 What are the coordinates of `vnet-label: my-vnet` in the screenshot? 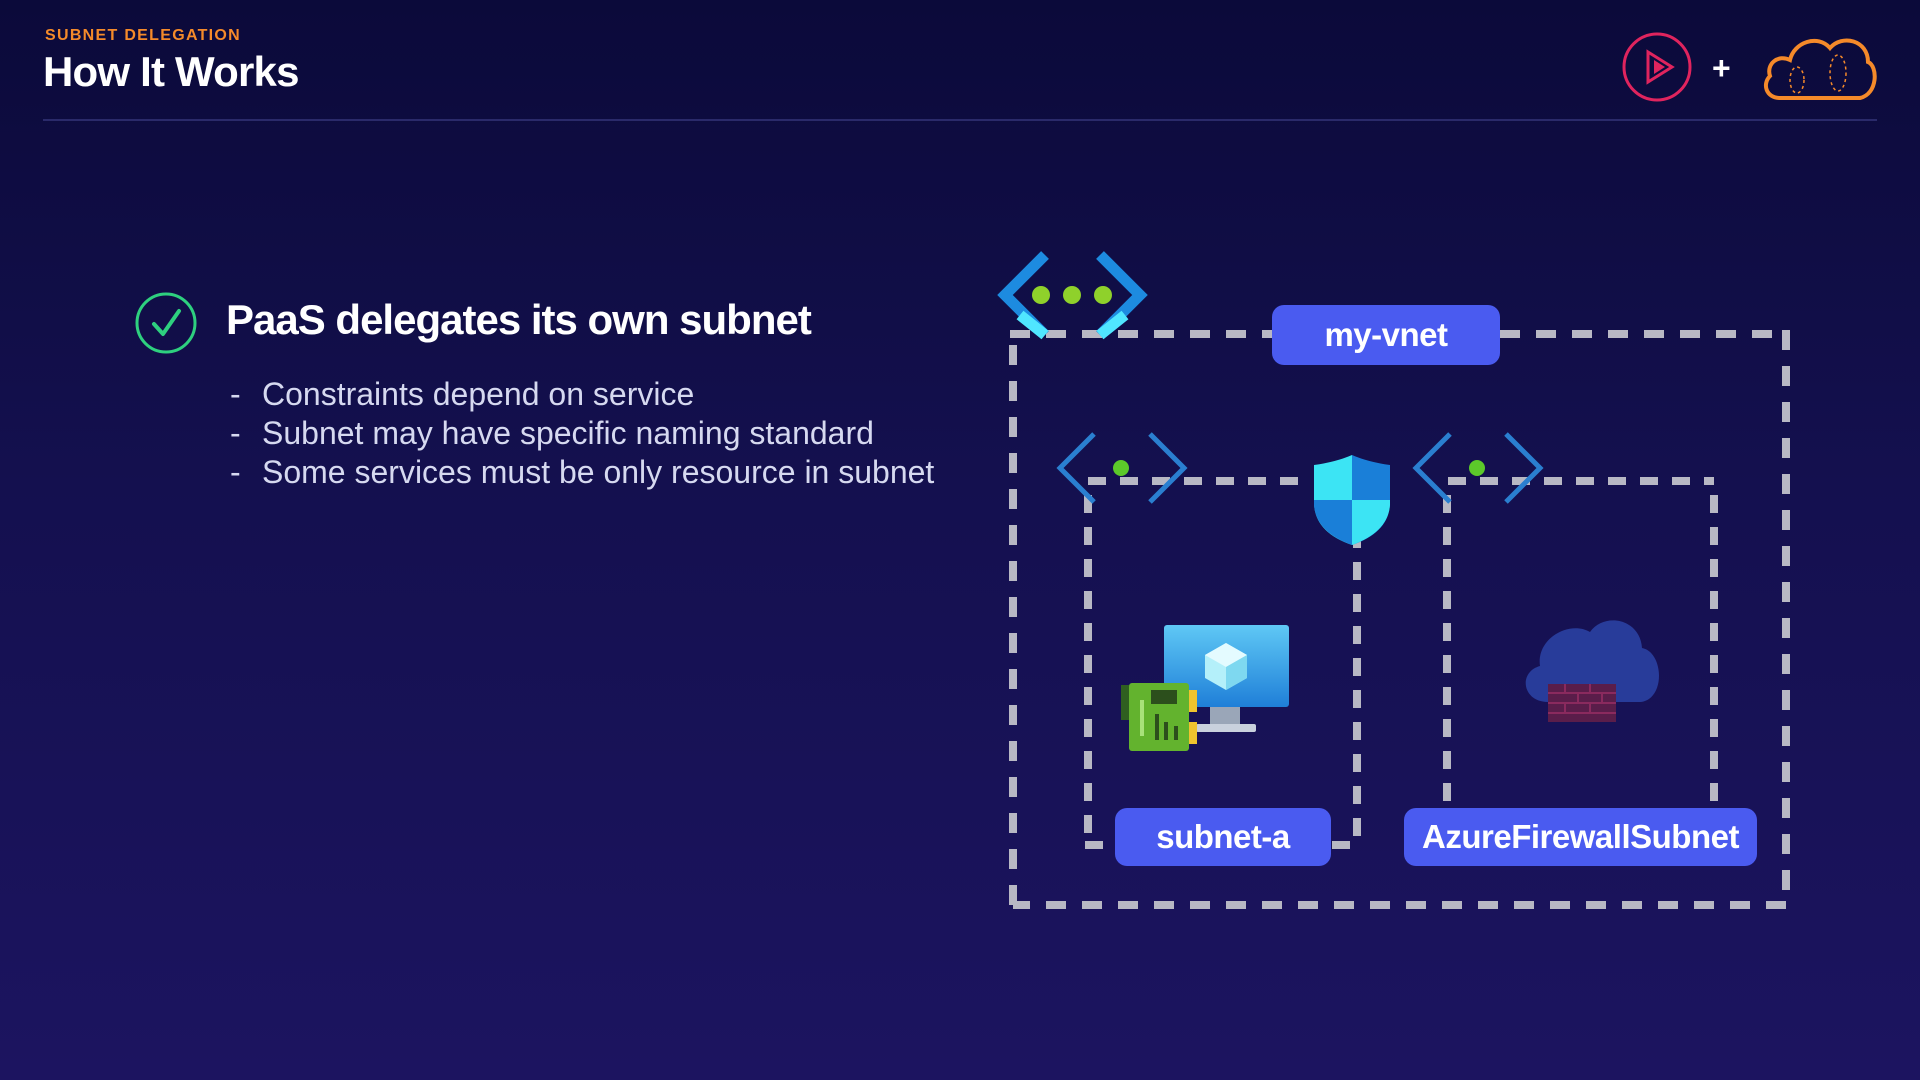 It's located at (1386, 335).